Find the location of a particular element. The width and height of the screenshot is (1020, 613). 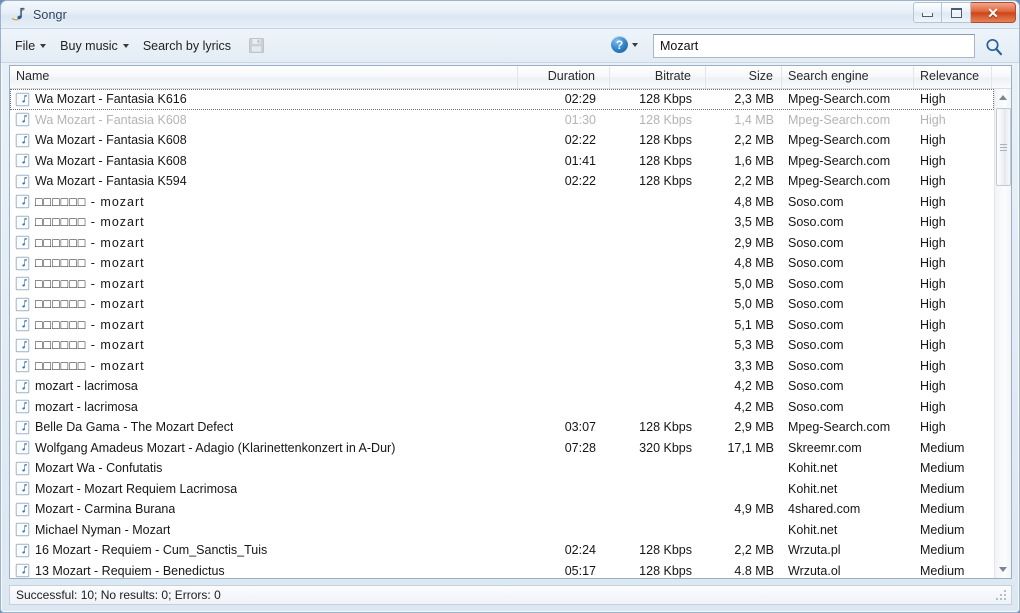

scroll-thumb is located at coordinates (1003, 147).